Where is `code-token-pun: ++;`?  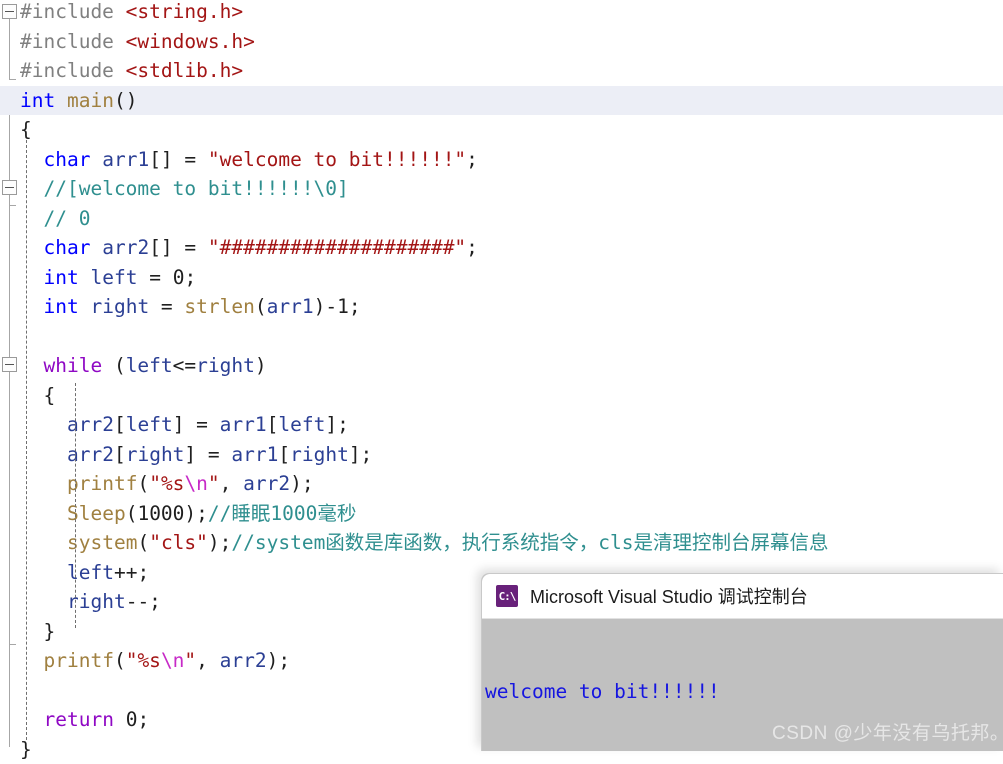
code-token-pun: ++; is located at coordinates (131, 572).